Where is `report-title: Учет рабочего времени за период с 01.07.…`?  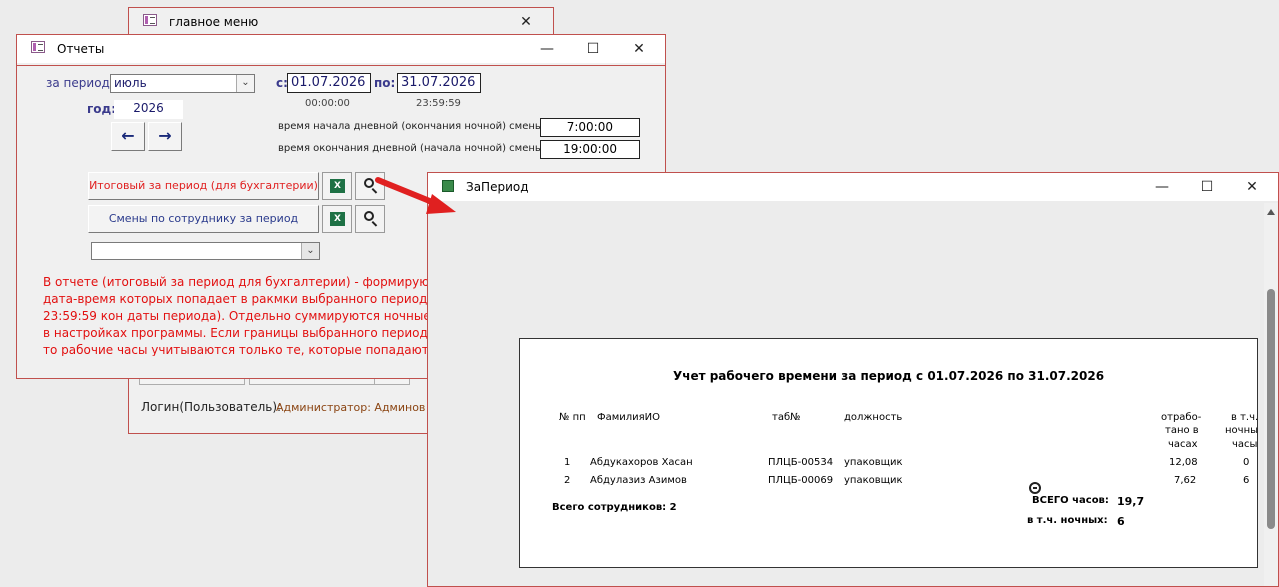
report-title: Учет рабочего времени за период с 01.07.… is located at coordinates (888, 376).